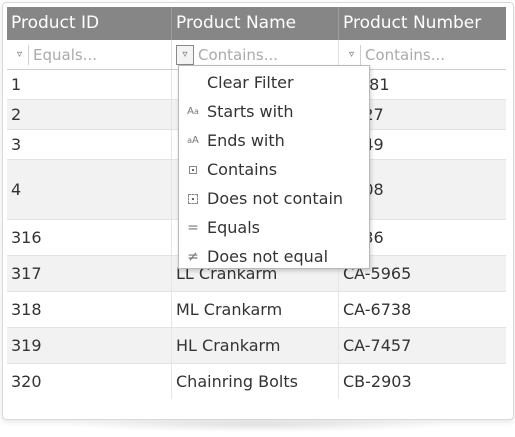 This screenshot has height=437, width=515. I want to click on menu-item-equals: = Equals, so click(274, 227).